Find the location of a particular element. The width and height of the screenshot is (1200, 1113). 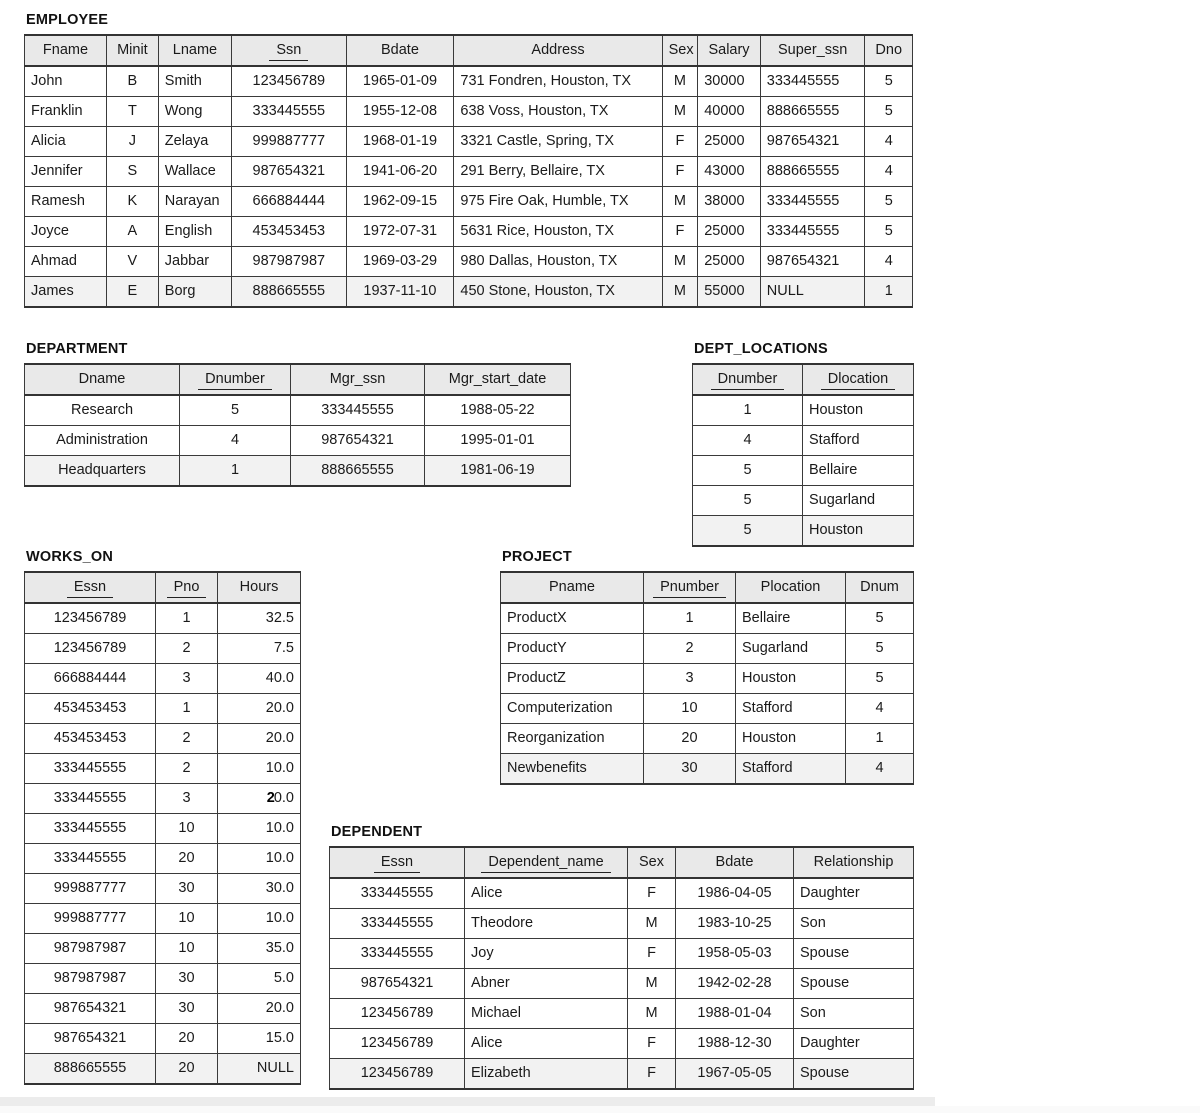

cell-hours: 40.0 is located at coordinates (259, 678).